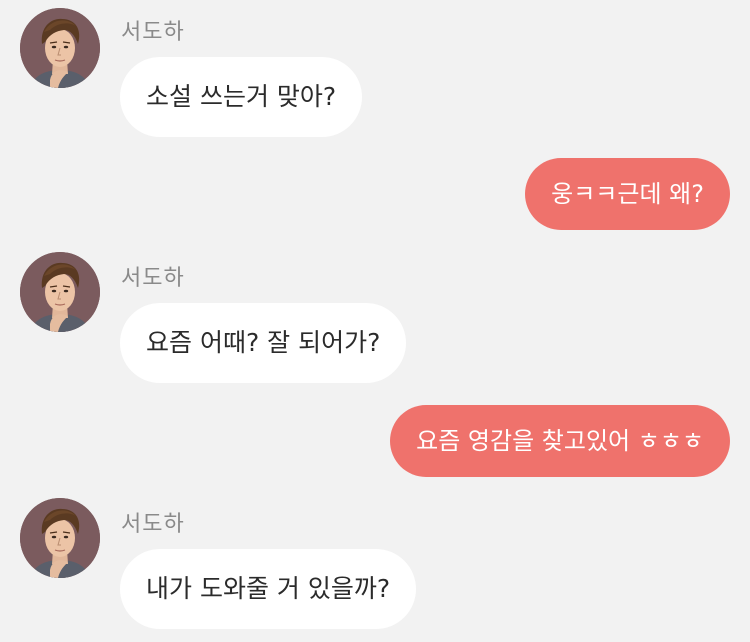 Image resolution: width=750 pixels, height=642 pixels. I want to click on outgoing-message-bubble: 웅ㅋㅋ근데 왜?, so click(627, 194).